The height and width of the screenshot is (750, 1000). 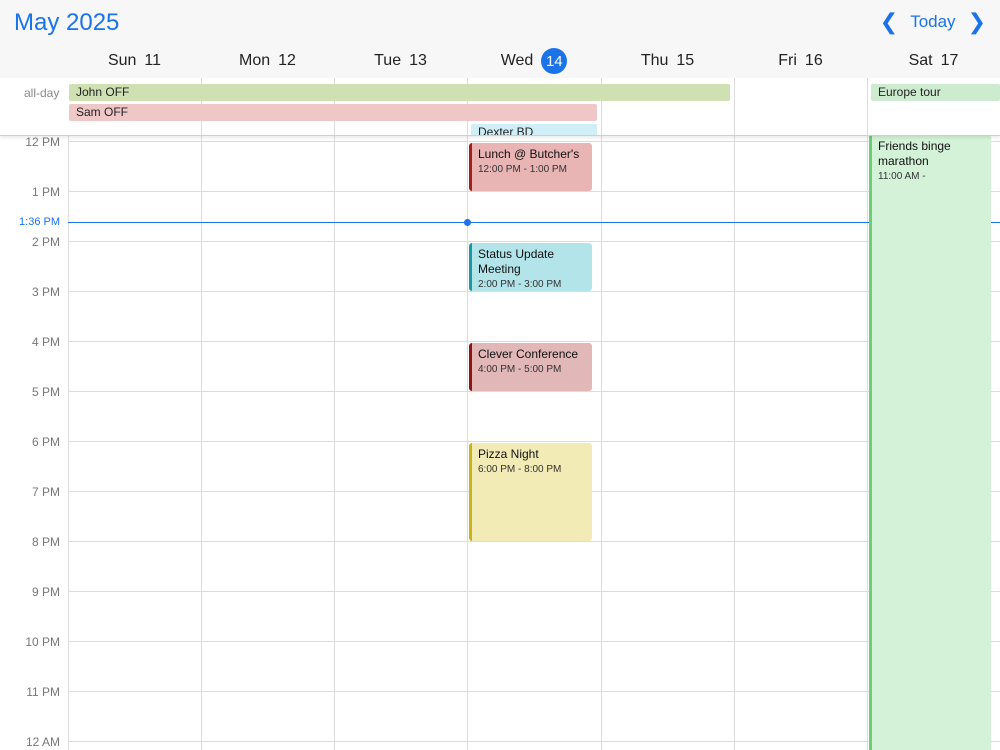 What do you see at coordinates (45, 442) in the screenshot?
I see `hour-label: 6 PM` at bounding box center [45, 442].